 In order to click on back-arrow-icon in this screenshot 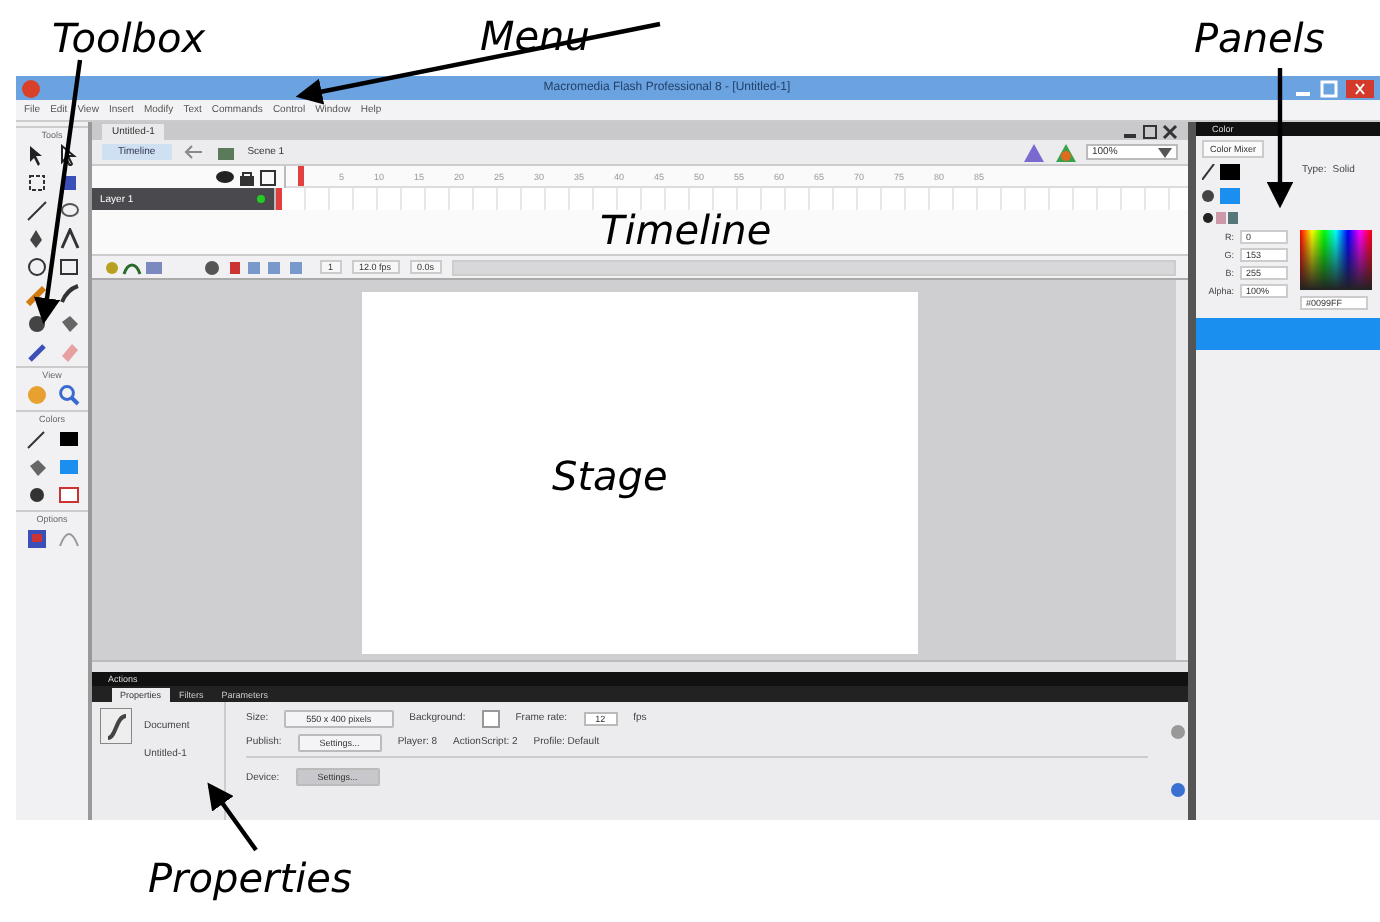, I will do `click(193, 152)`.